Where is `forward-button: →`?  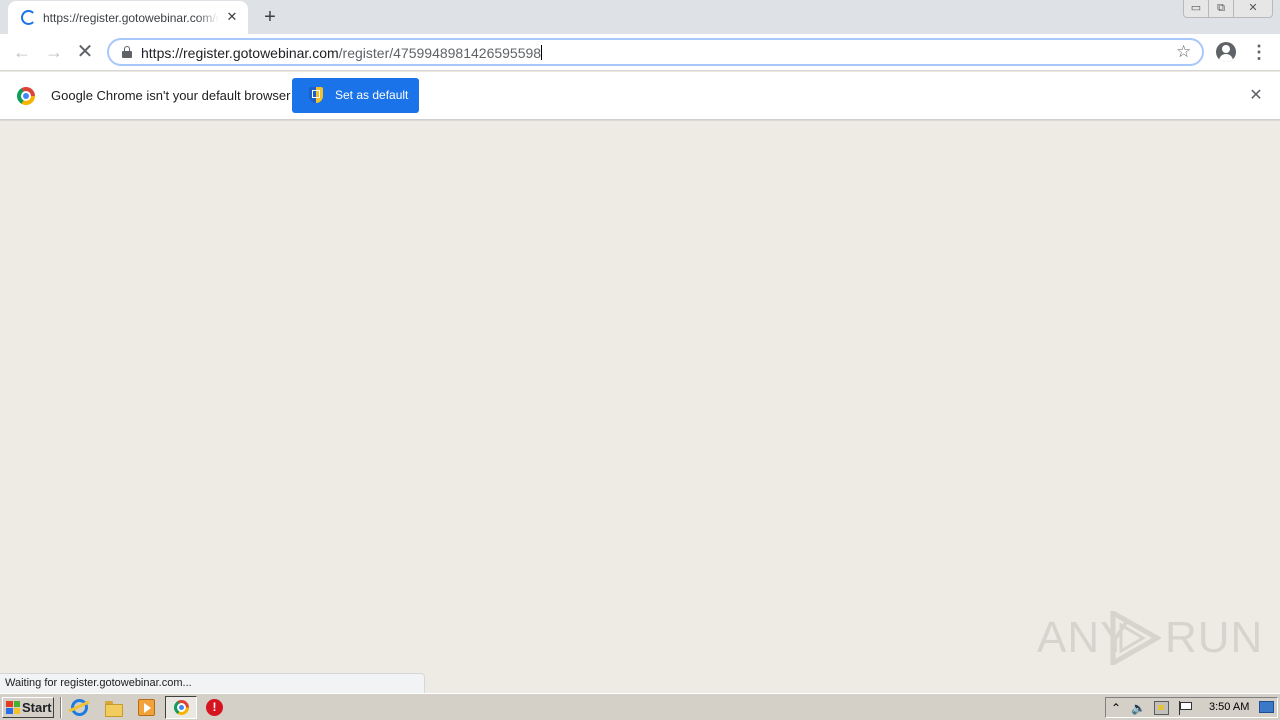 forward-button: → is located at coordinates (54, 52).